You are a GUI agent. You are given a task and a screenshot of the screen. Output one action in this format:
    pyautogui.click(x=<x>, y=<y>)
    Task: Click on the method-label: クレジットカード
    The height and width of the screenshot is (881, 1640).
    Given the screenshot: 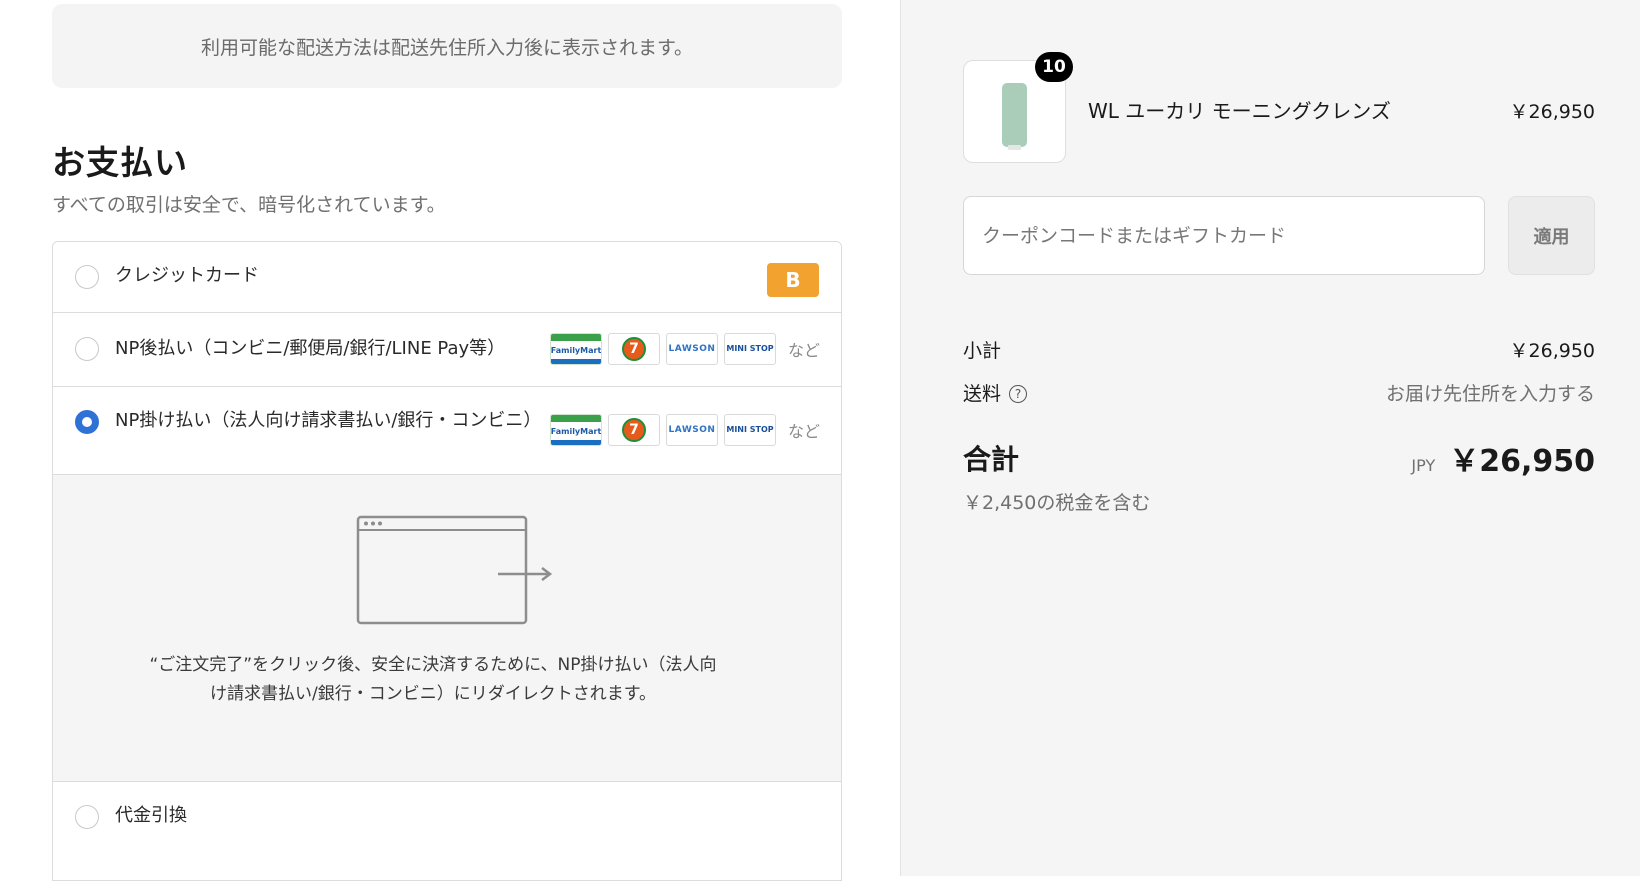 What is the action you would take?
    pyautogui.click(x=187, y=275)
    